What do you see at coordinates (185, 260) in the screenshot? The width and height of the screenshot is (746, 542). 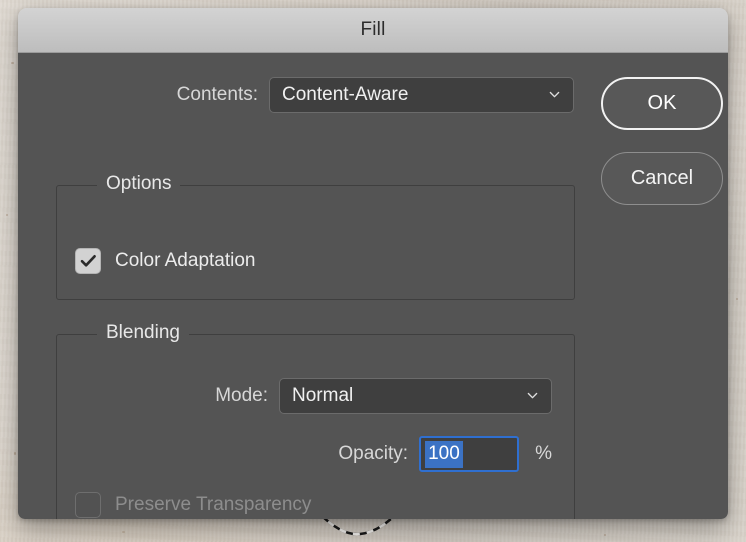 I see `color-adaptation-label: Color Adaptation` at bounding box center [185, 260].